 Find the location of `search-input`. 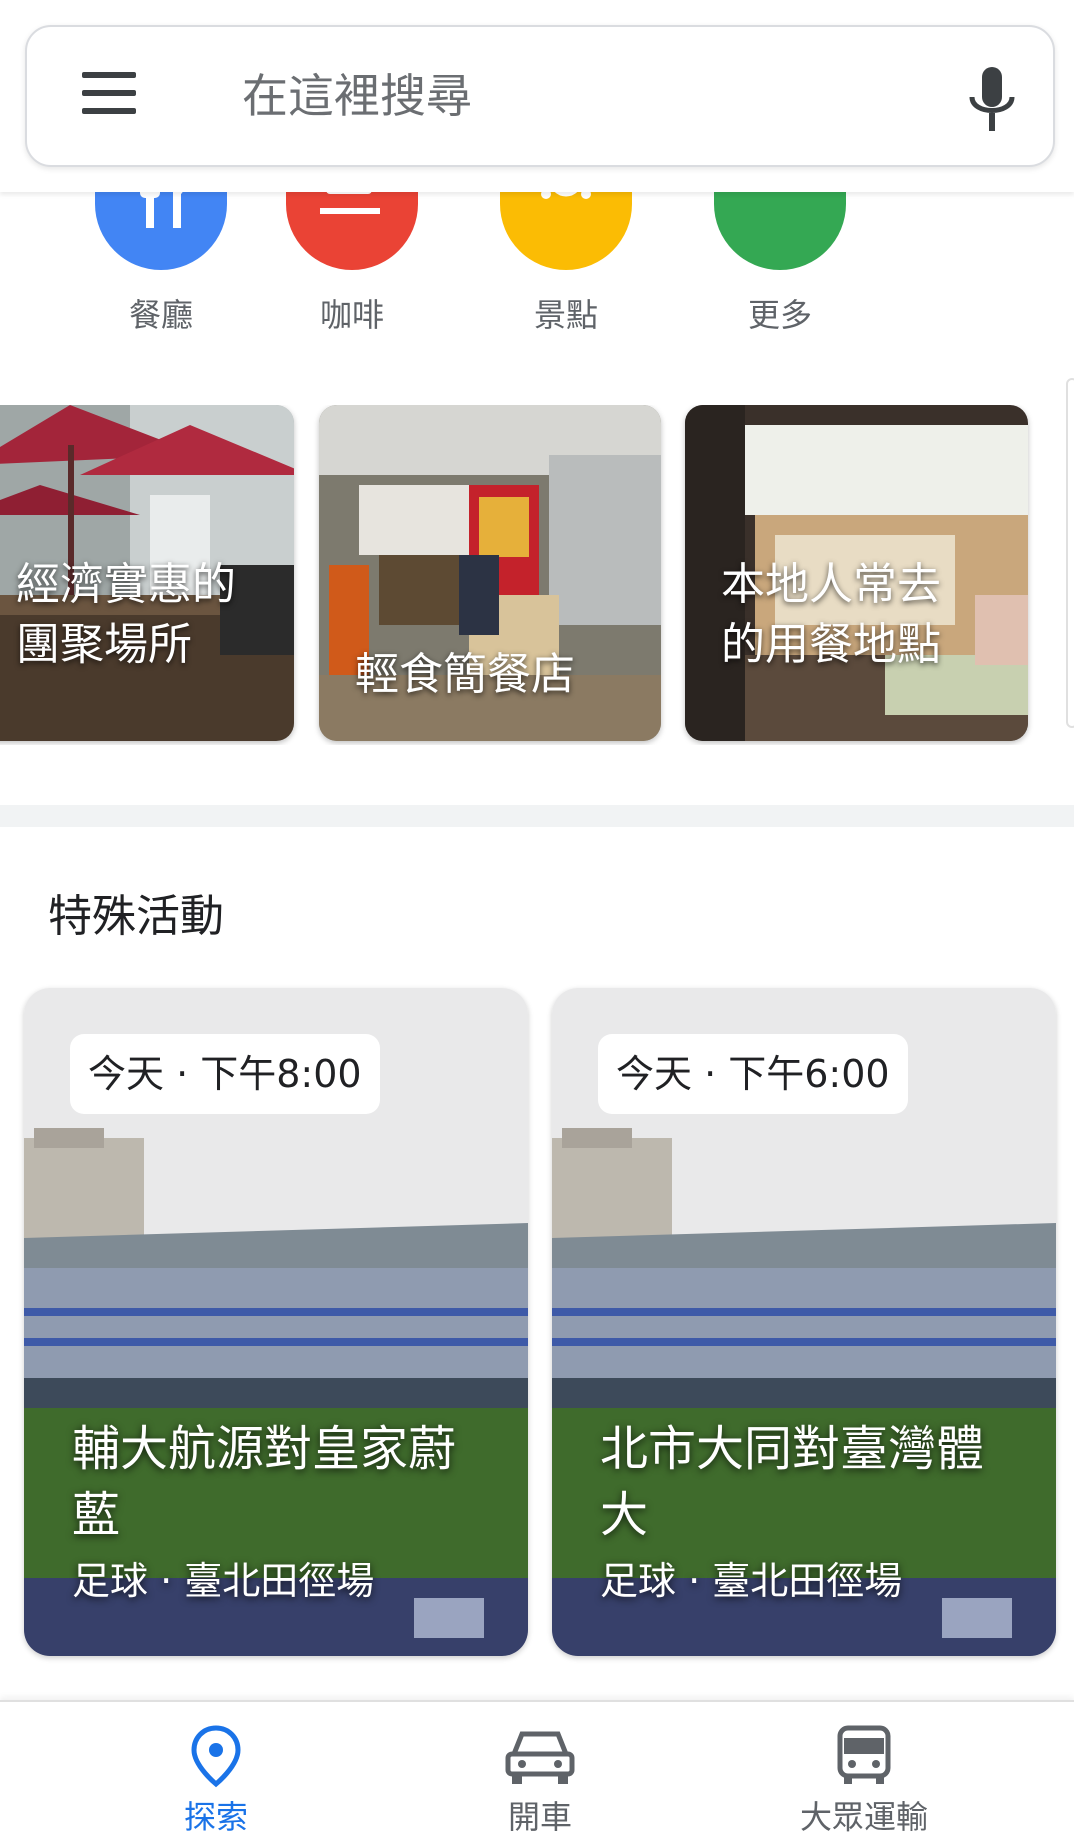

search-input is located at coordinates (592, 96).